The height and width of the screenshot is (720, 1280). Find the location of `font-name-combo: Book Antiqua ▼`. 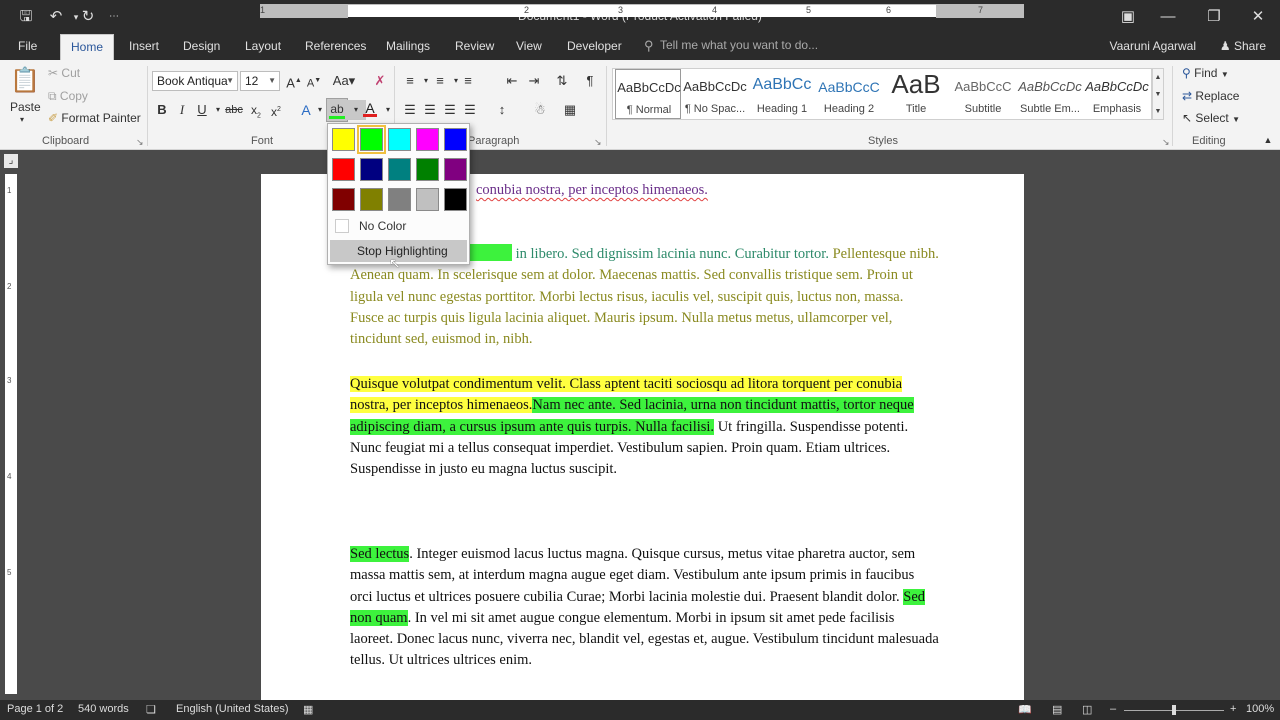

font-name-combo: Book Antiqua ▼ is located at coordinates (195, 81).